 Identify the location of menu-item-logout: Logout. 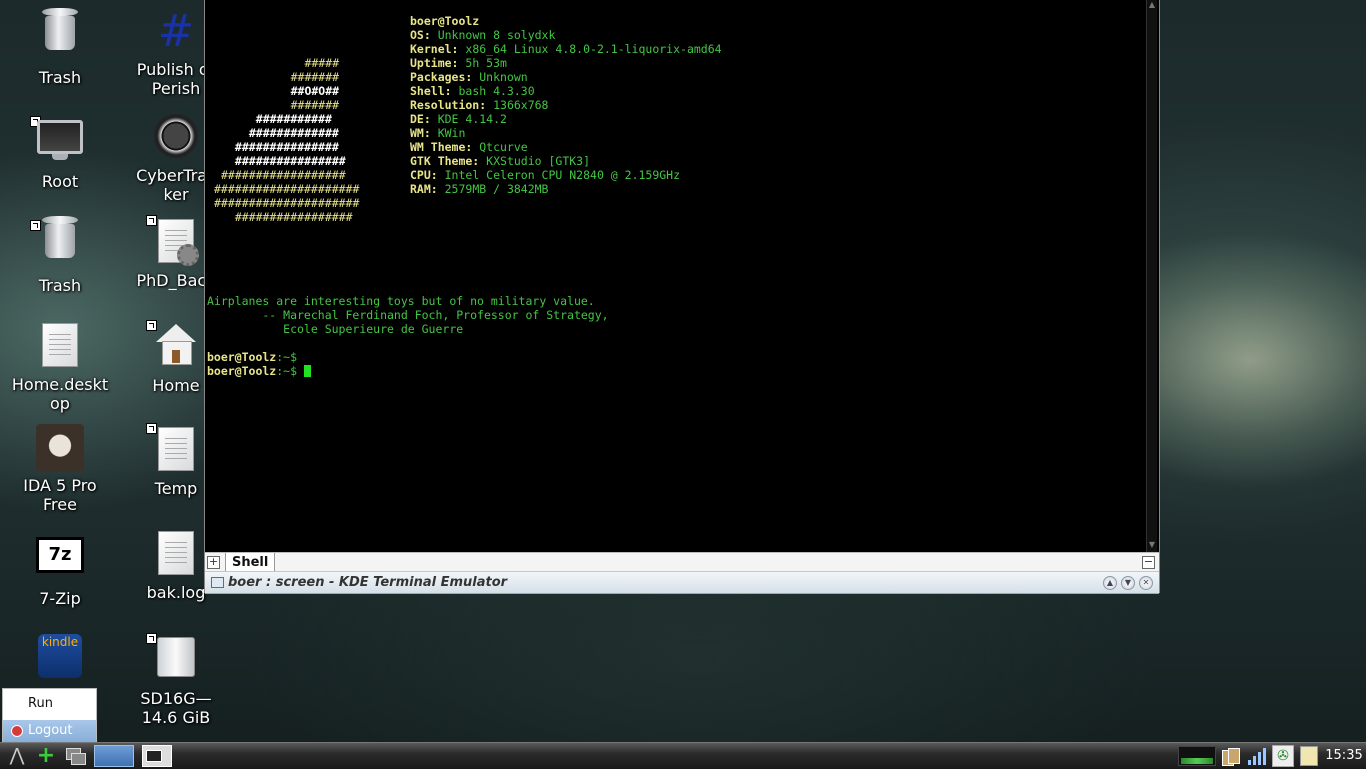
(49, 731).